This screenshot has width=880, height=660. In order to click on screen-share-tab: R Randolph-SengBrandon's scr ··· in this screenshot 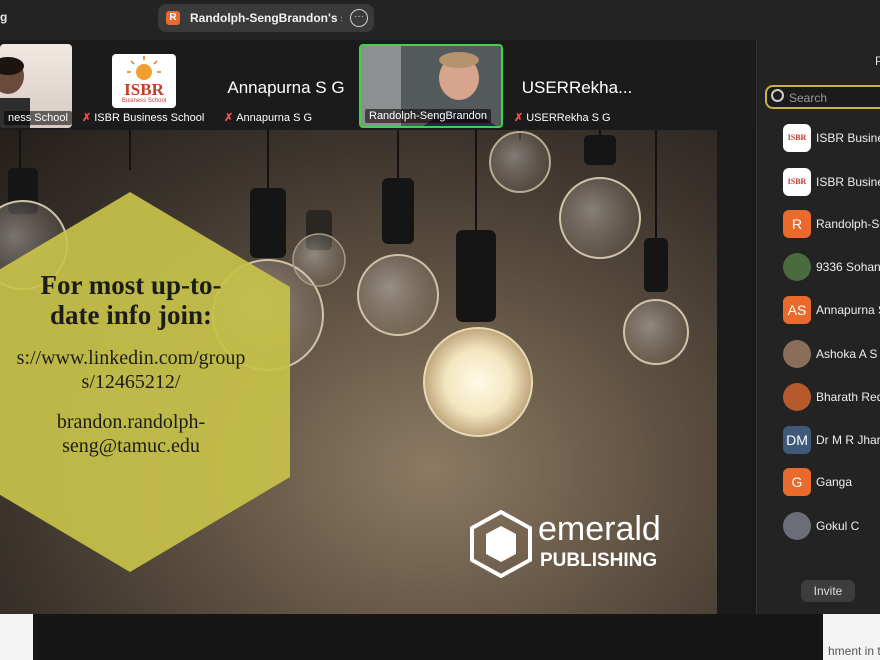, I will do `click(266, 18)`.